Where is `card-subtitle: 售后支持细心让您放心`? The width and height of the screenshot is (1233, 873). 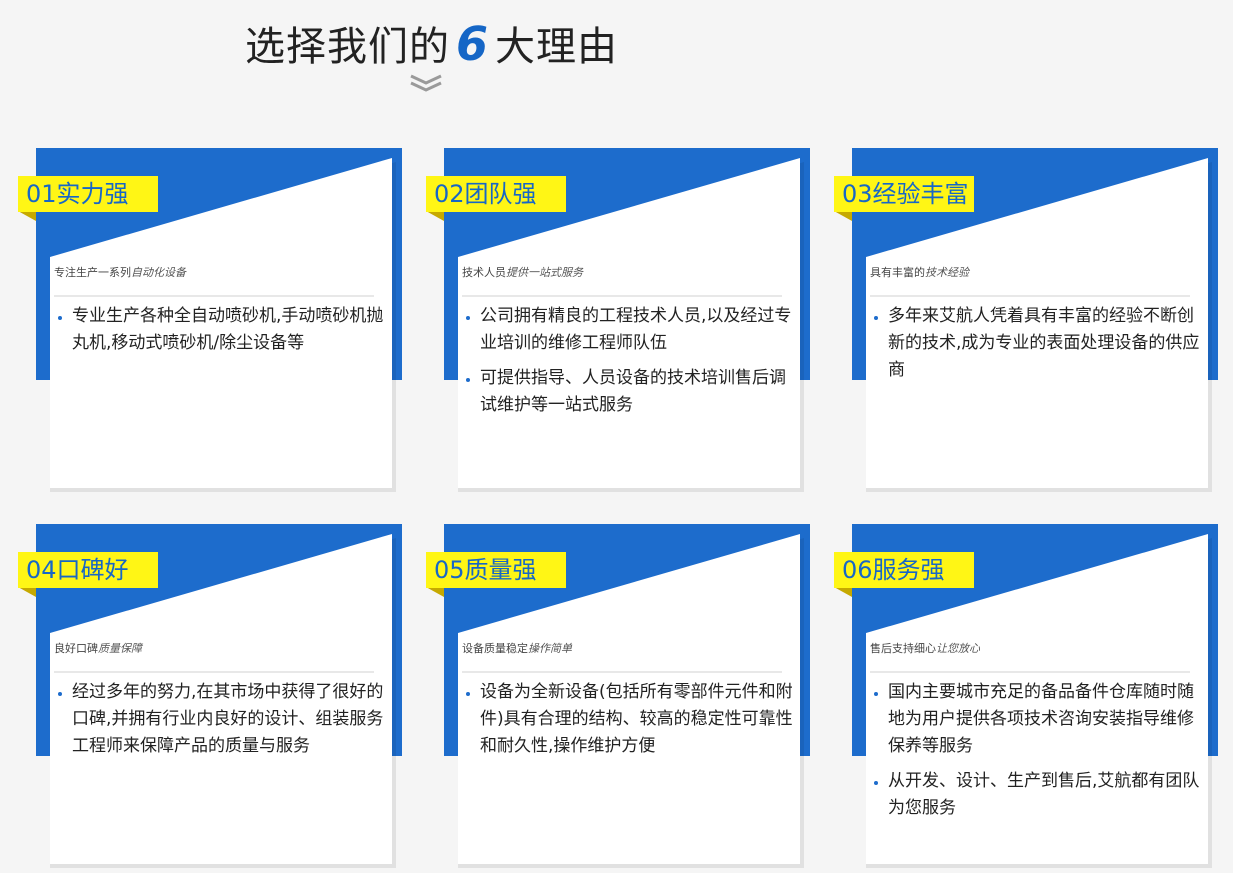 card-subtitle: 售后支持细心让您放心 is located at coordinates (925, 648).